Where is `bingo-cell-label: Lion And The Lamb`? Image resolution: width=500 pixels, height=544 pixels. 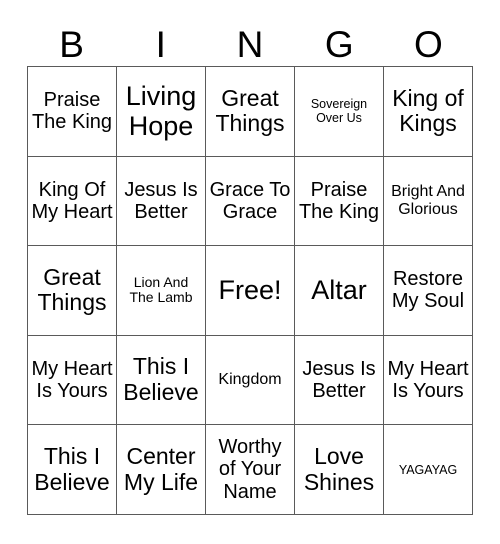
bingo-cell-label: Lion And The Lamb is located at coordinates (161, 289).